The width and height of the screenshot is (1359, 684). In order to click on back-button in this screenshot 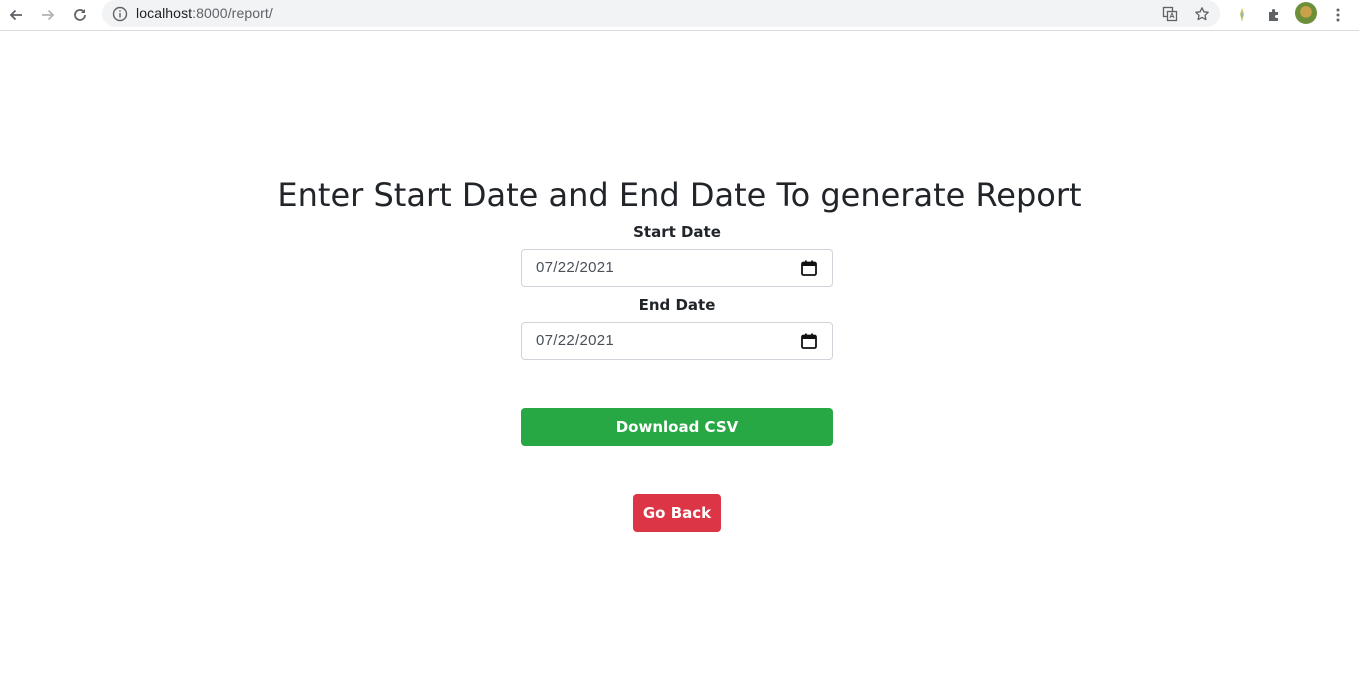, I will do `click(16, 15)`.